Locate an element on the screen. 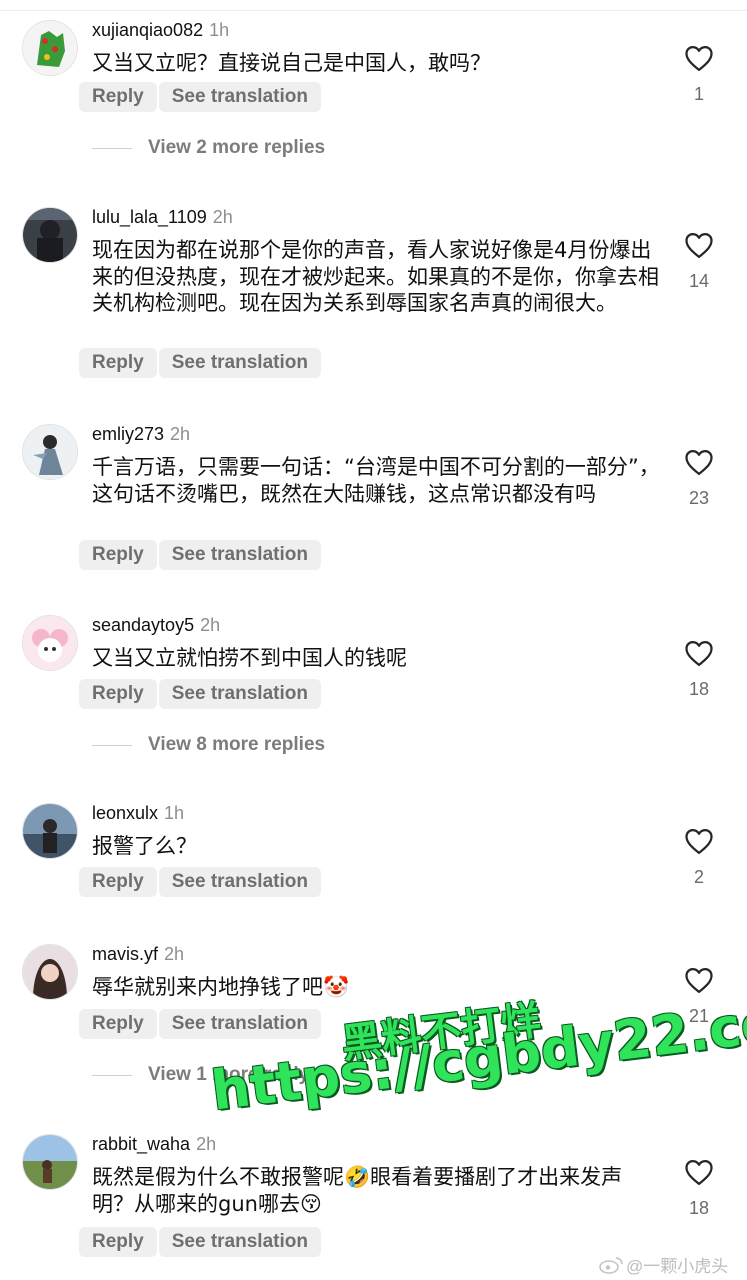 The width and height of the screenshot is (747, 1280). like-control: 1 is located at coordinates (699, 74).